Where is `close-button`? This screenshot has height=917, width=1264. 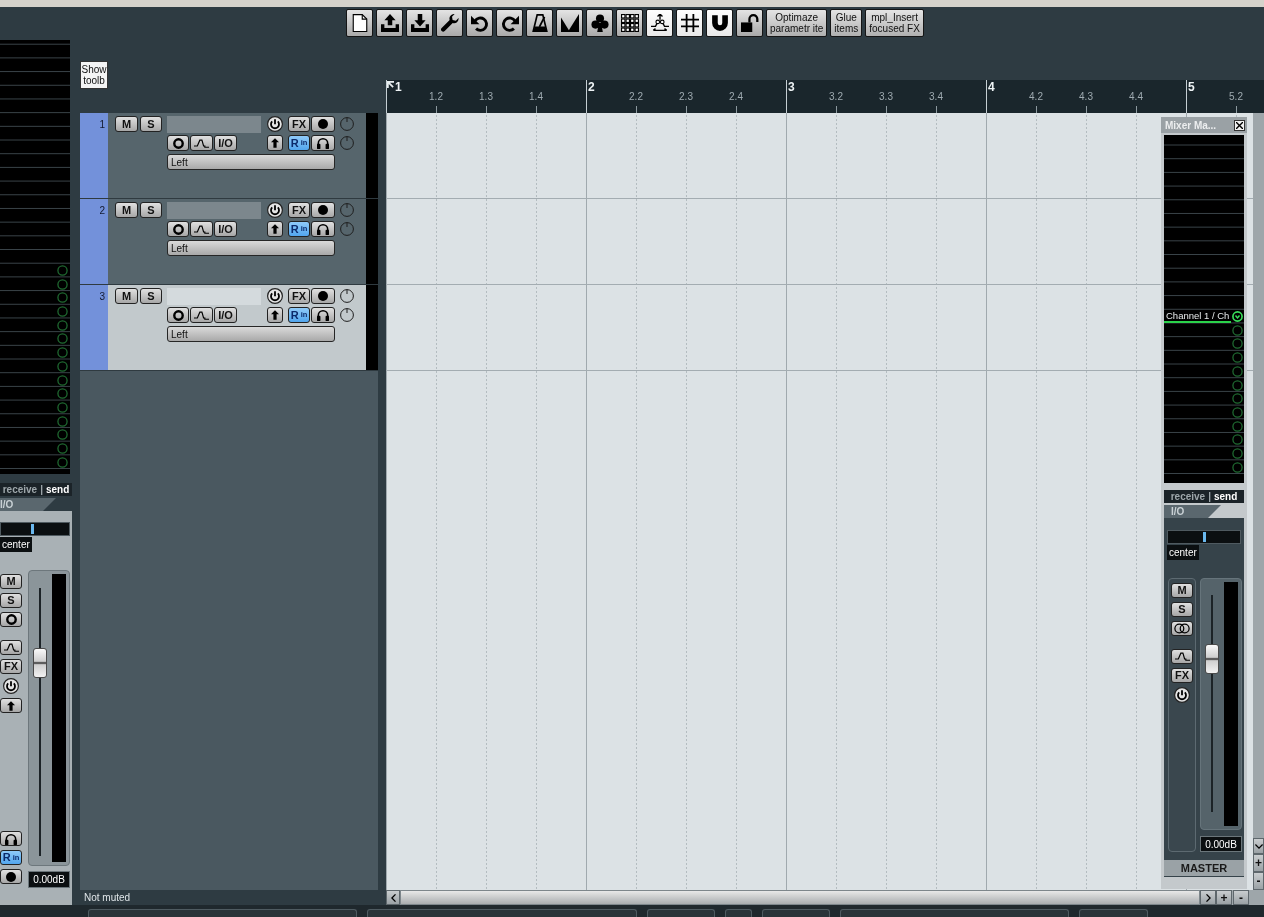 close-button is located at coordinates (1239, 125).